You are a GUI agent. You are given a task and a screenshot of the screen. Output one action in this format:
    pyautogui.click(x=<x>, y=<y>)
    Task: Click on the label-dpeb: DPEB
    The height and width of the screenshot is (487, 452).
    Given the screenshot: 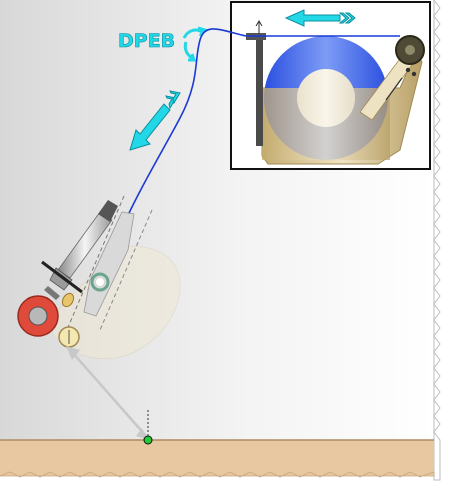 What is the action you would take?
    pyautogui.click(x=146, y=41)
    